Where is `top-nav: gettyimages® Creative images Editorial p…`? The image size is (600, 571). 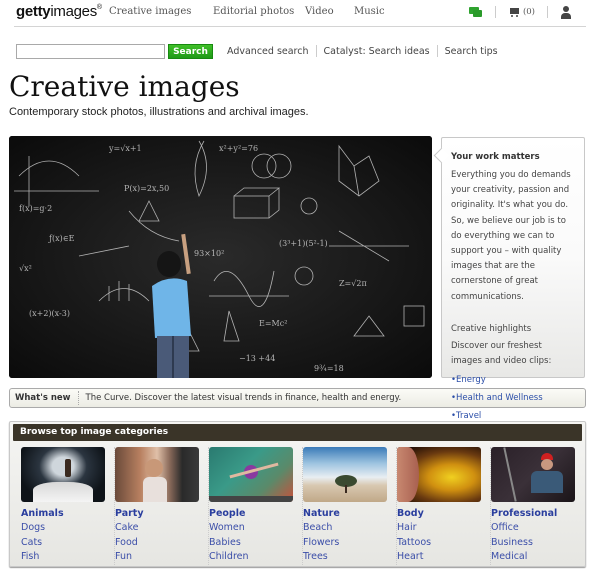
top-nav: gettyimages® Creative images Editorial p… is located at coordinates (300, 13).